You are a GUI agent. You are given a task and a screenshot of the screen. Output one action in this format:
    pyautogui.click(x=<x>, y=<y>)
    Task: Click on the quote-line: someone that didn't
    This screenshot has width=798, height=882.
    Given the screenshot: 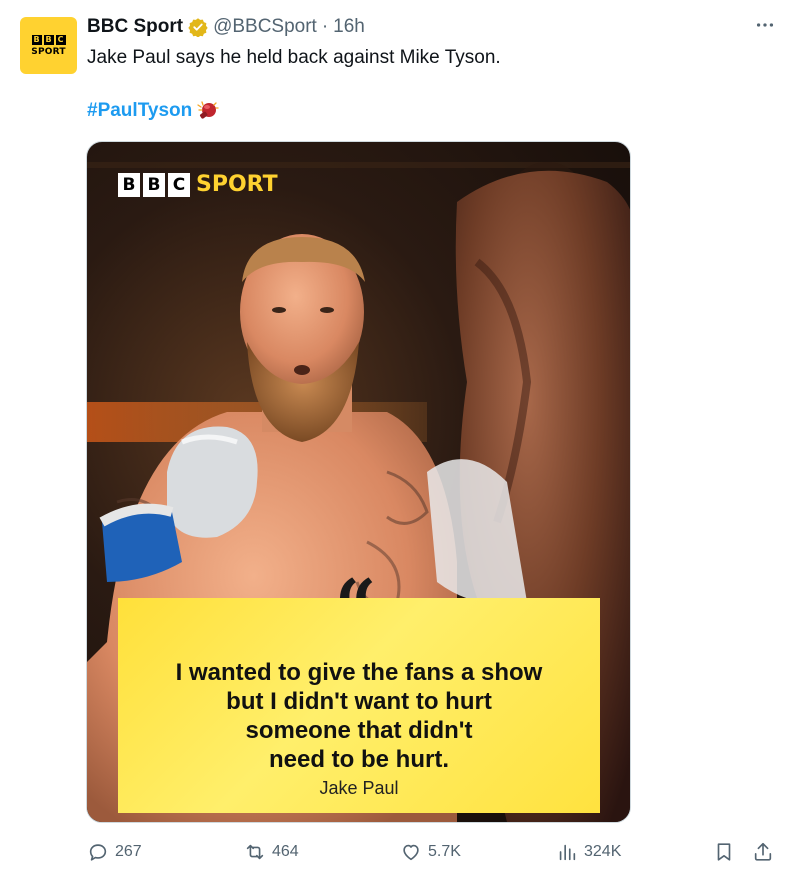 What is the action you would take?
    pyautogui.click(x=359, y=730)
    